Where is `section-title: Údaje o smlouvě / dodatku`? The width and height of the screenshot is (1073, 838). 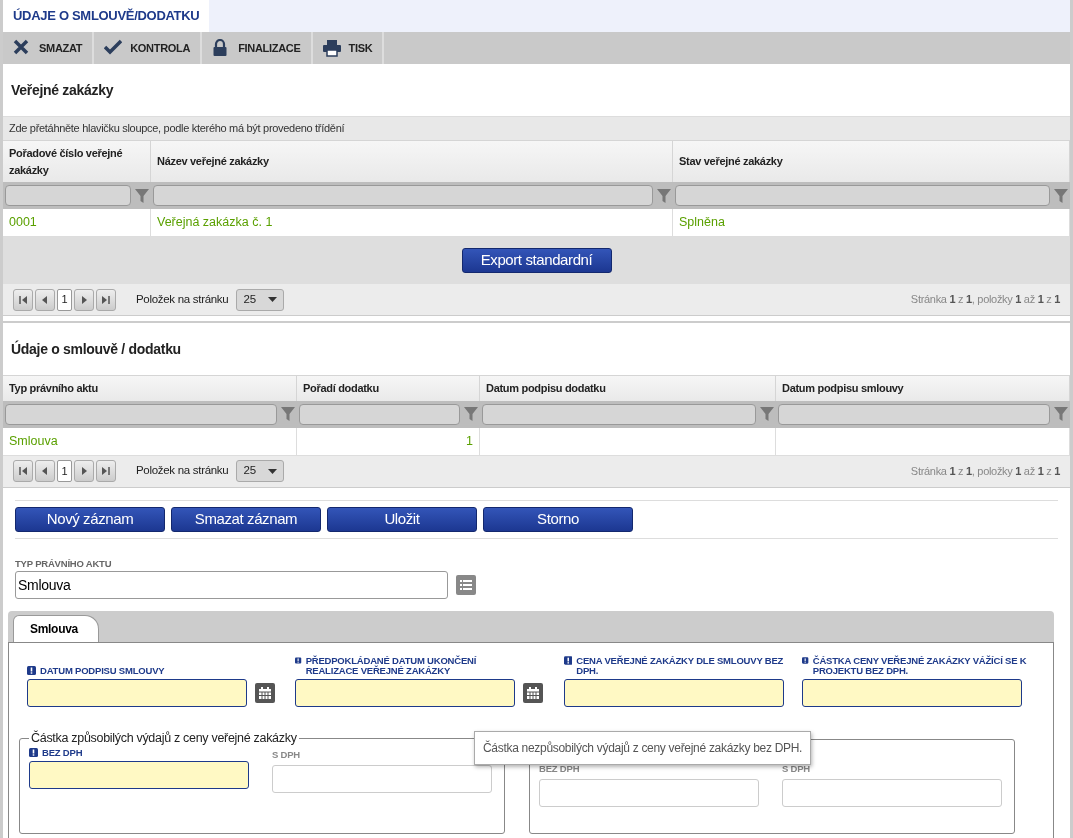
section-title: Údaje o smlouvě / dodatku is located at coordinates (96, 349).